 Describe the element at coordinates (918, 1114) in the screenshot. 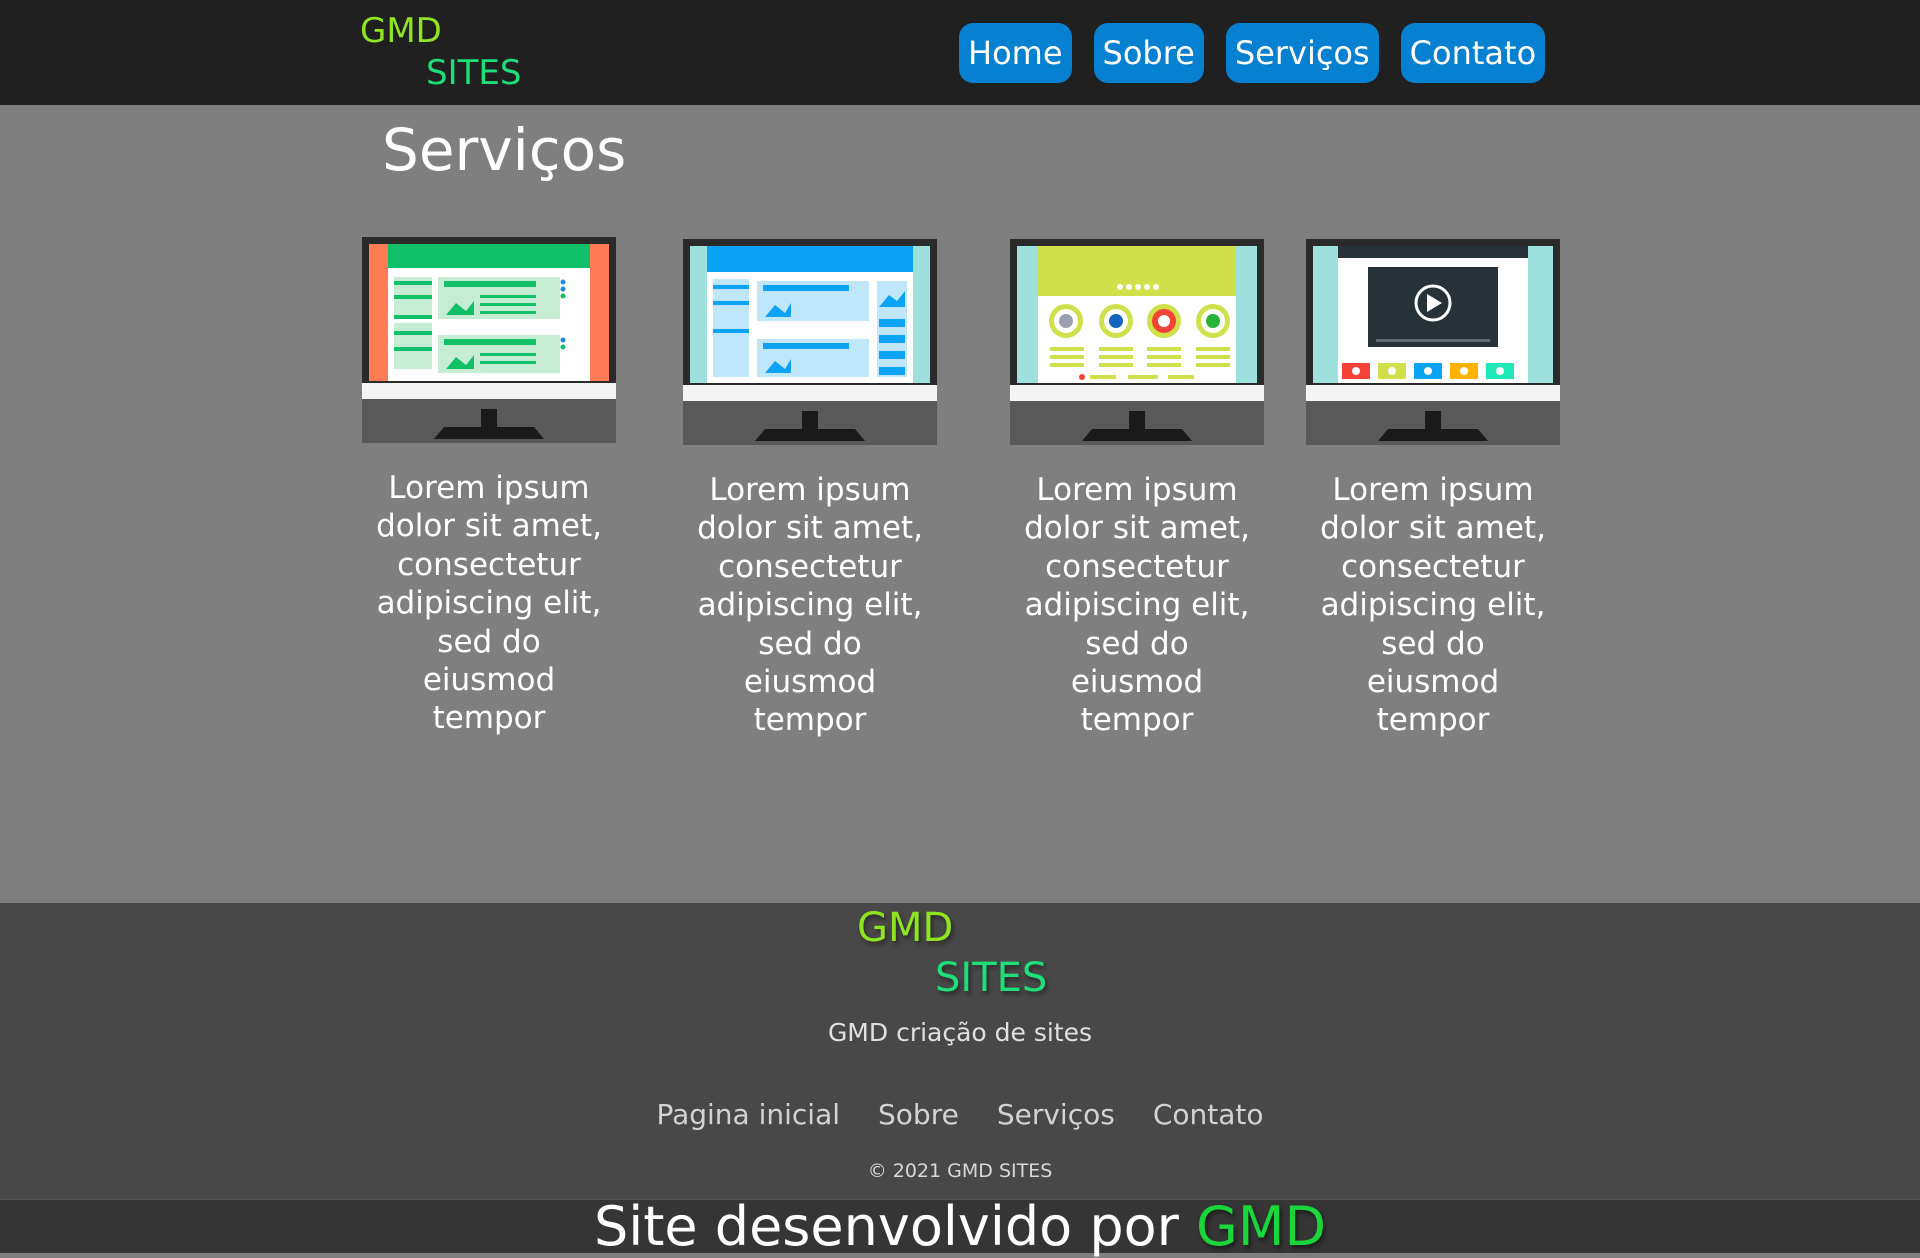

I see `footer-link-sobre: Sobre` at that location.